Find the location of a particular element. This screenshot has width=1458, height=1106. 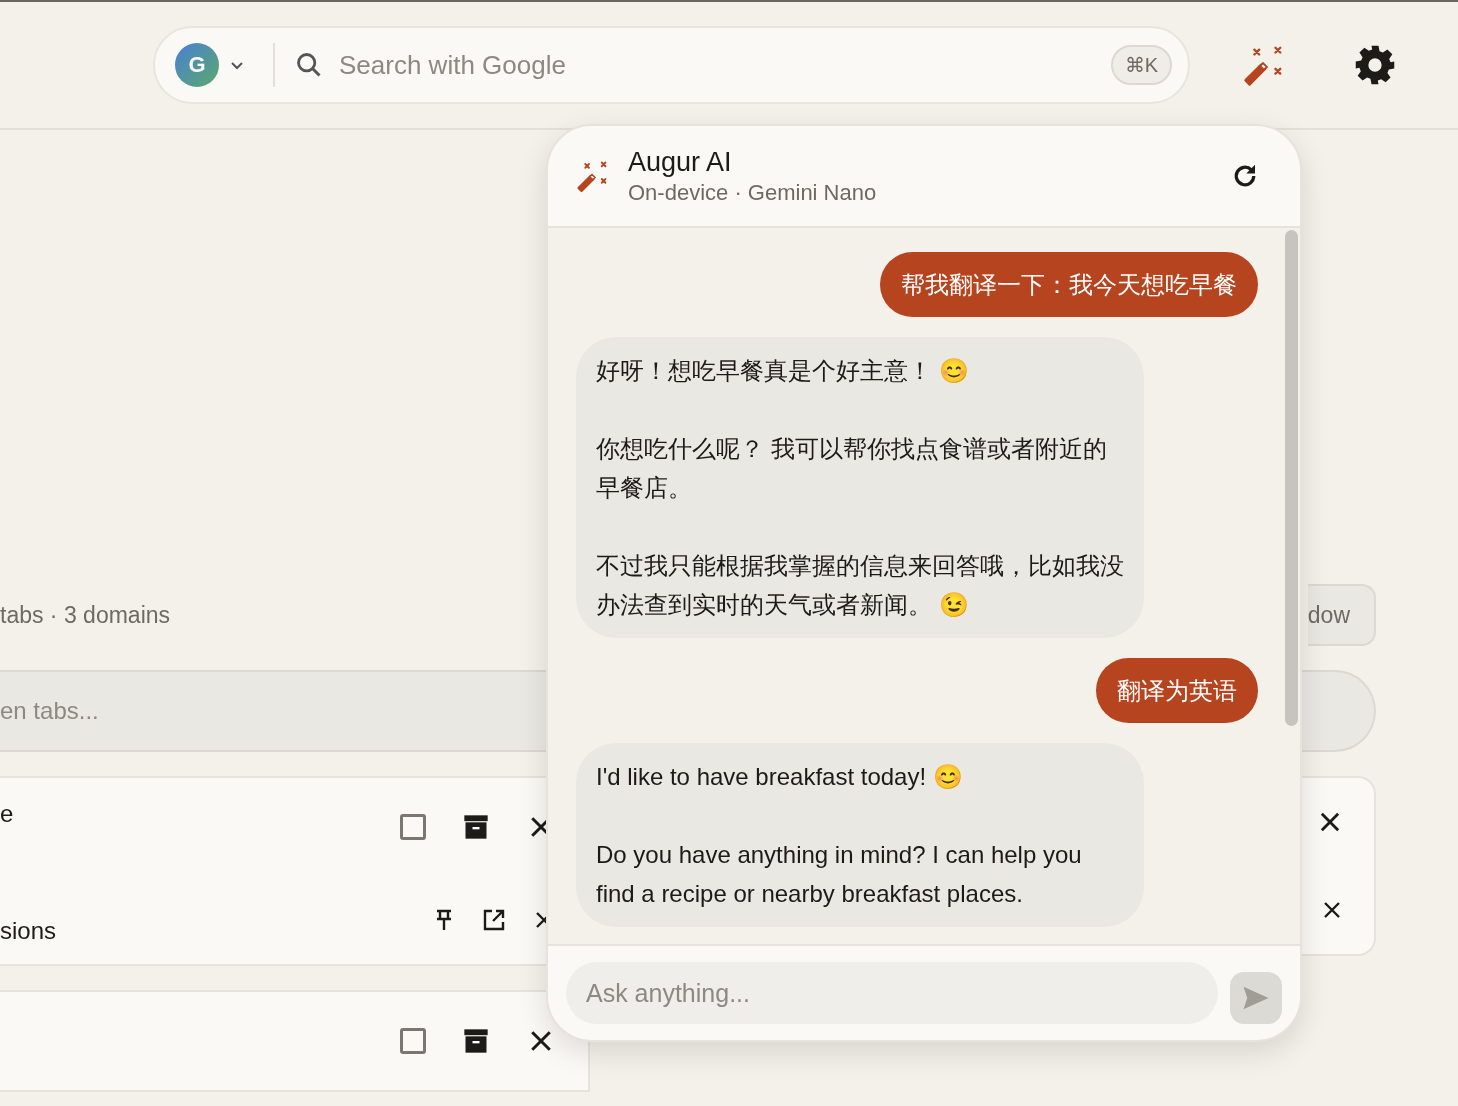

message-paragraph: 你想吃什么呢？ 我可以帮你找点食谱或者附近的早餐店。 is located at coordinates (852, 468).